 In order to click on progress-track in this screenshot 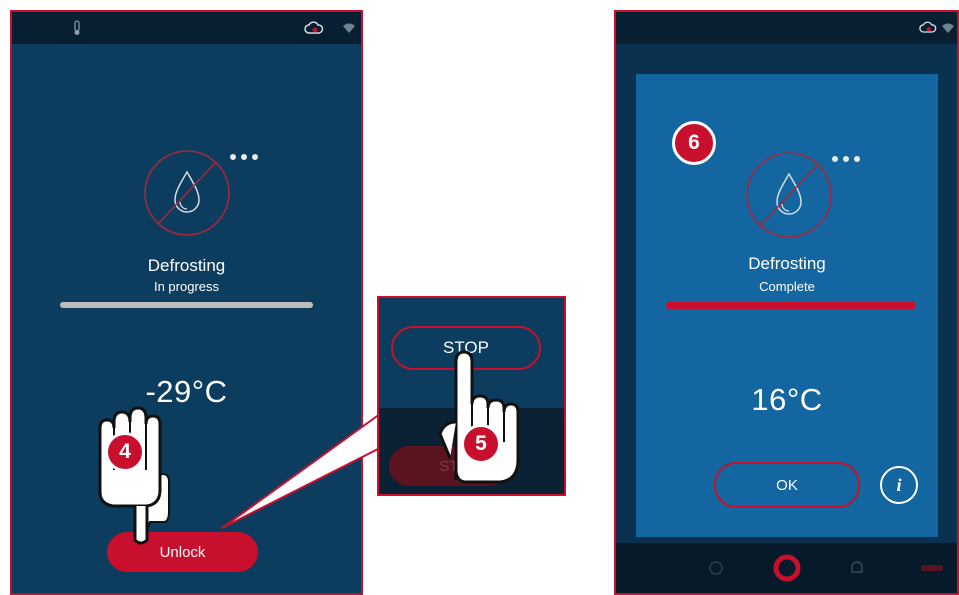, I will do `click(791, 305)`.